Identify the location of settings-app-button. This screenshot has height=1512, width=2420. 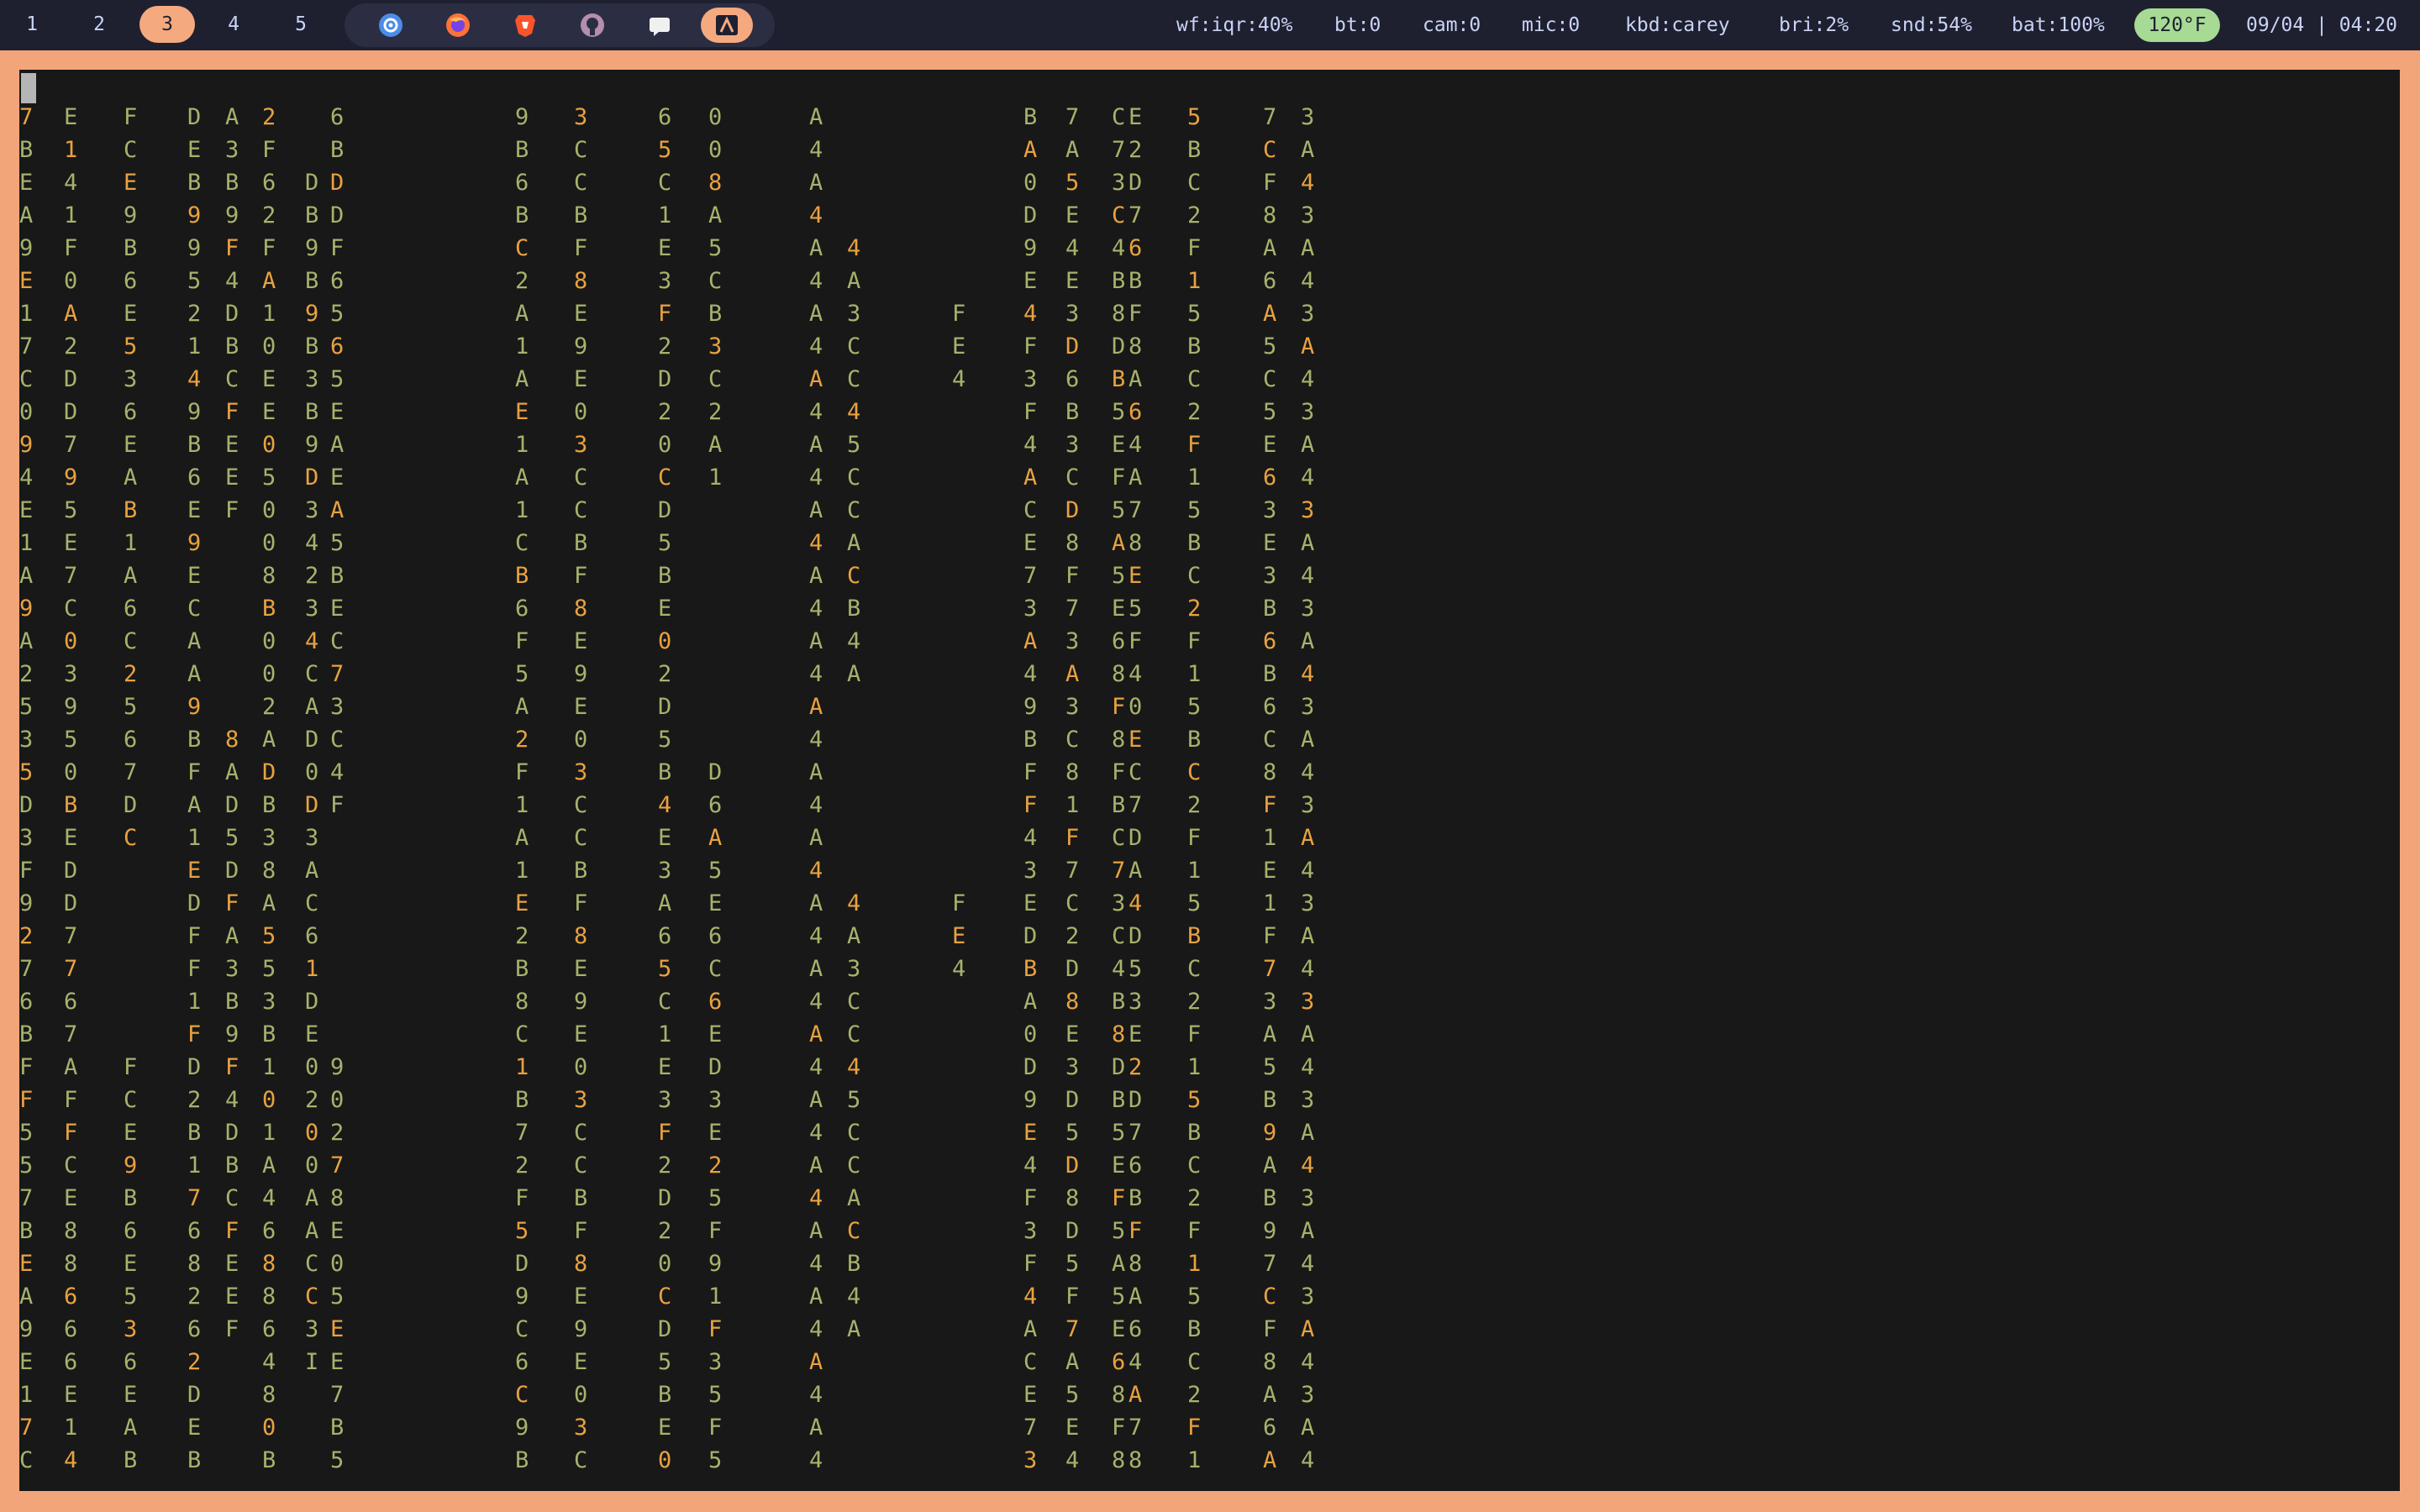
(391, 25).